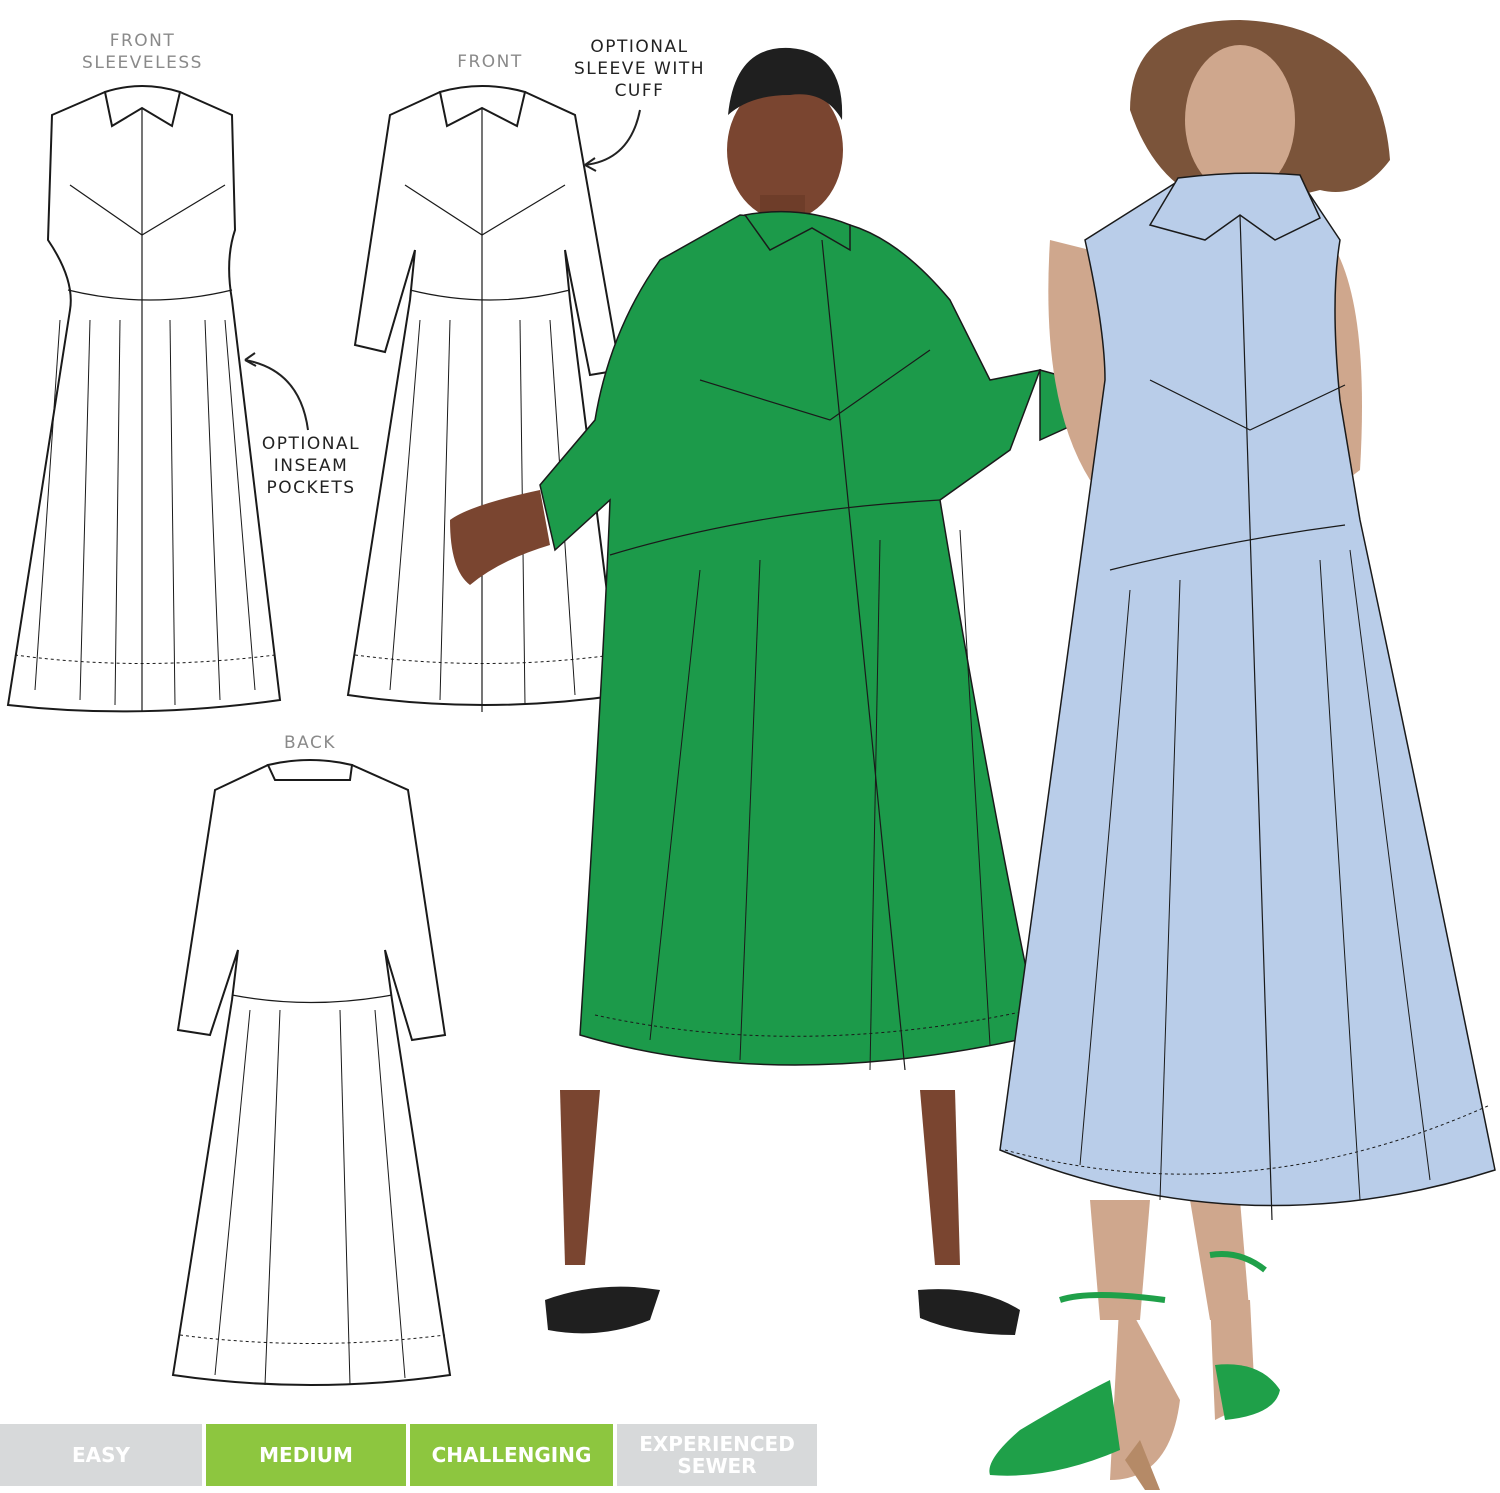 The height and width of the screenshot is (1493, 1500). I want to click on flat-front-sleeveless, so click(144, 399).